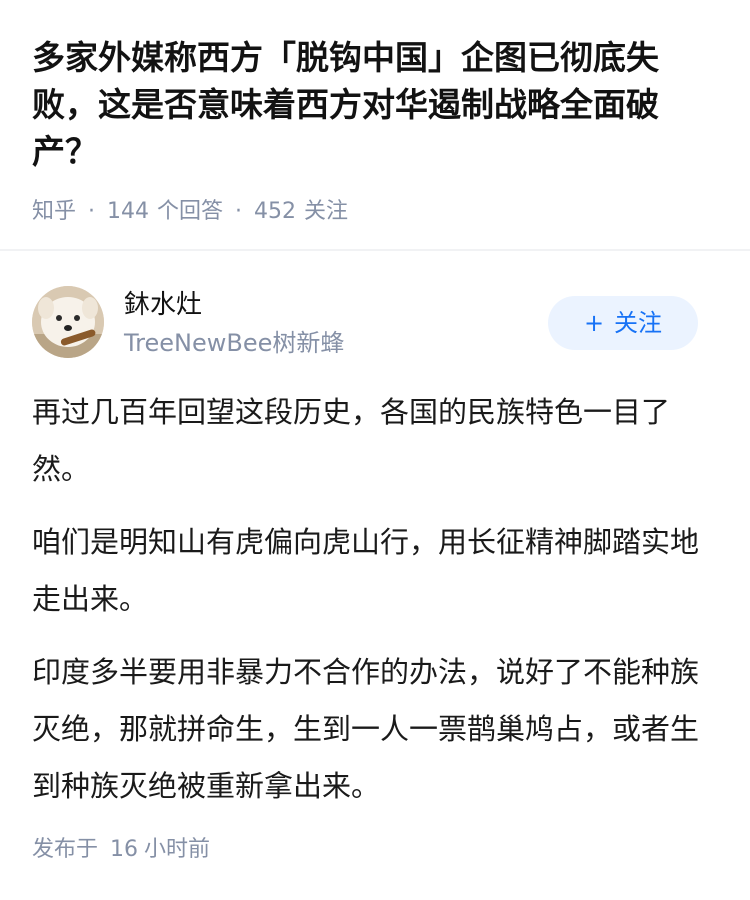 This screenshot has width=750, height=900. What do you see at coordinates (375, 250) in the screenshot?
I see `section-divider` at bounding box center [375, 250].